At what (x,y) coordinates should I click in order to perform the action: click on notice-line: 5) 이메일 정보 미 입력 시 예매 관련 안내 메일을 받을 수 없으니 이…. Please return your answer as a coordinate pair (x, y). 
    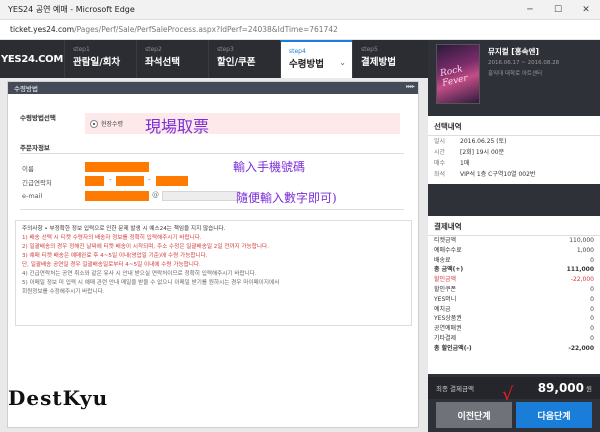
    Looking at the image, I should click on (151, 283).